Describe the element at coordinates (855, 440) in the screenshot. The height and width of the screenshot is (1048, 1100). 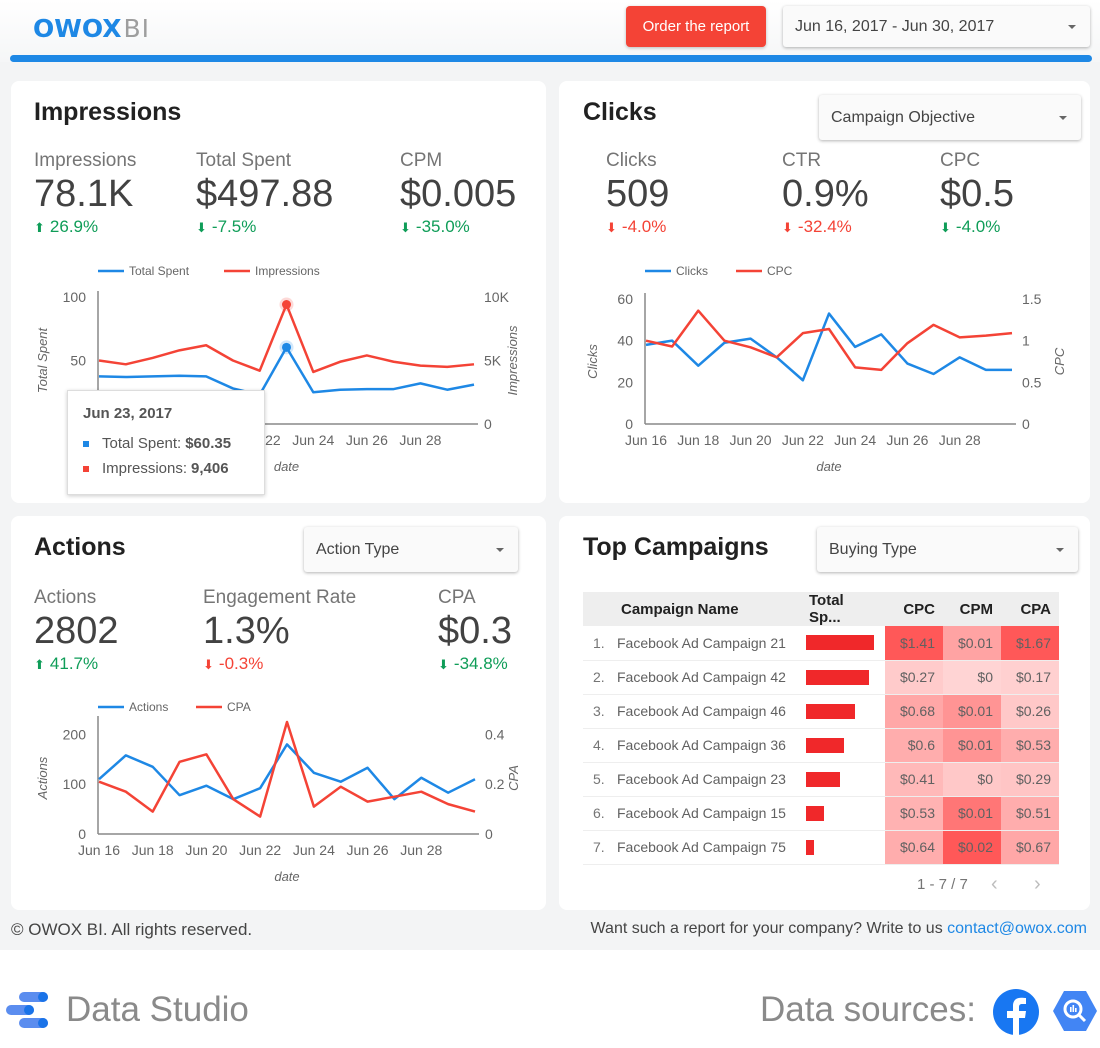
I see `x-tick-label: Jun 24` at that location.